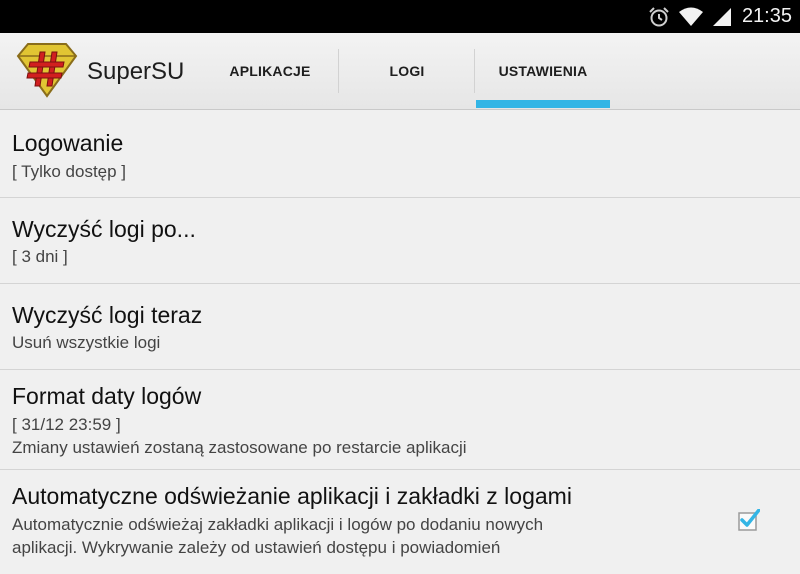  I want to click on signal-icon, so click(721, 16).